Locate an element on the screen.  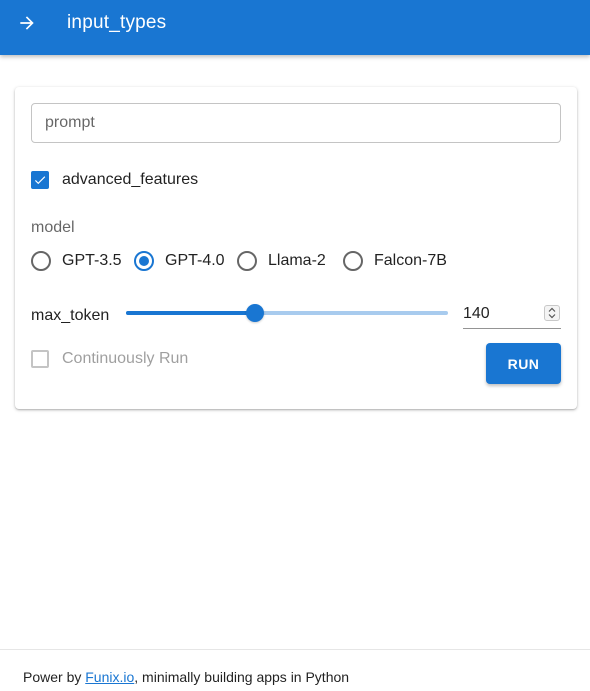
radio-falcon-7b: Falcon-7B is located at coordinates (395, 261).